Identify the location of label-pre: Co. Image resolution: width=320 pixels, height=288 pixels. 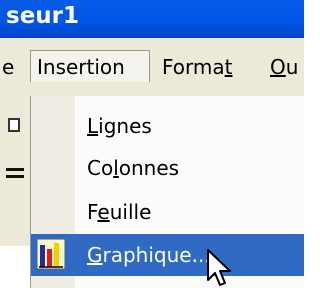
(100, 168).